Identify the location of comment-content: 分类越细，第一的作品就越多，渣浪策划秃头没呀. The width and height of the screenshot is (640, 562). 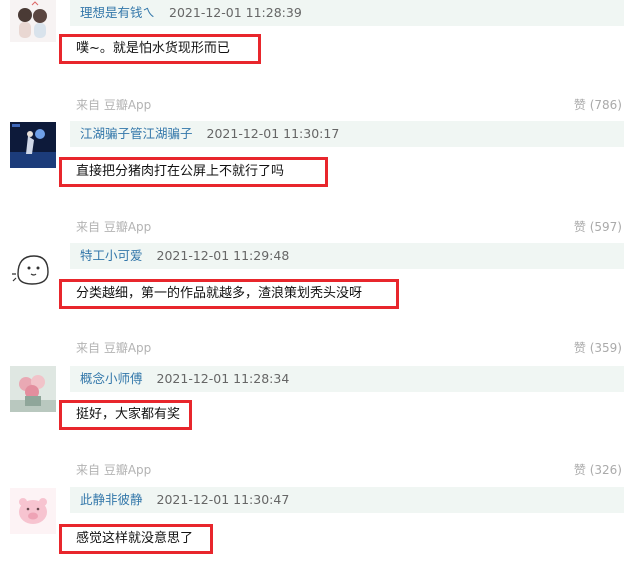
(229, 294).